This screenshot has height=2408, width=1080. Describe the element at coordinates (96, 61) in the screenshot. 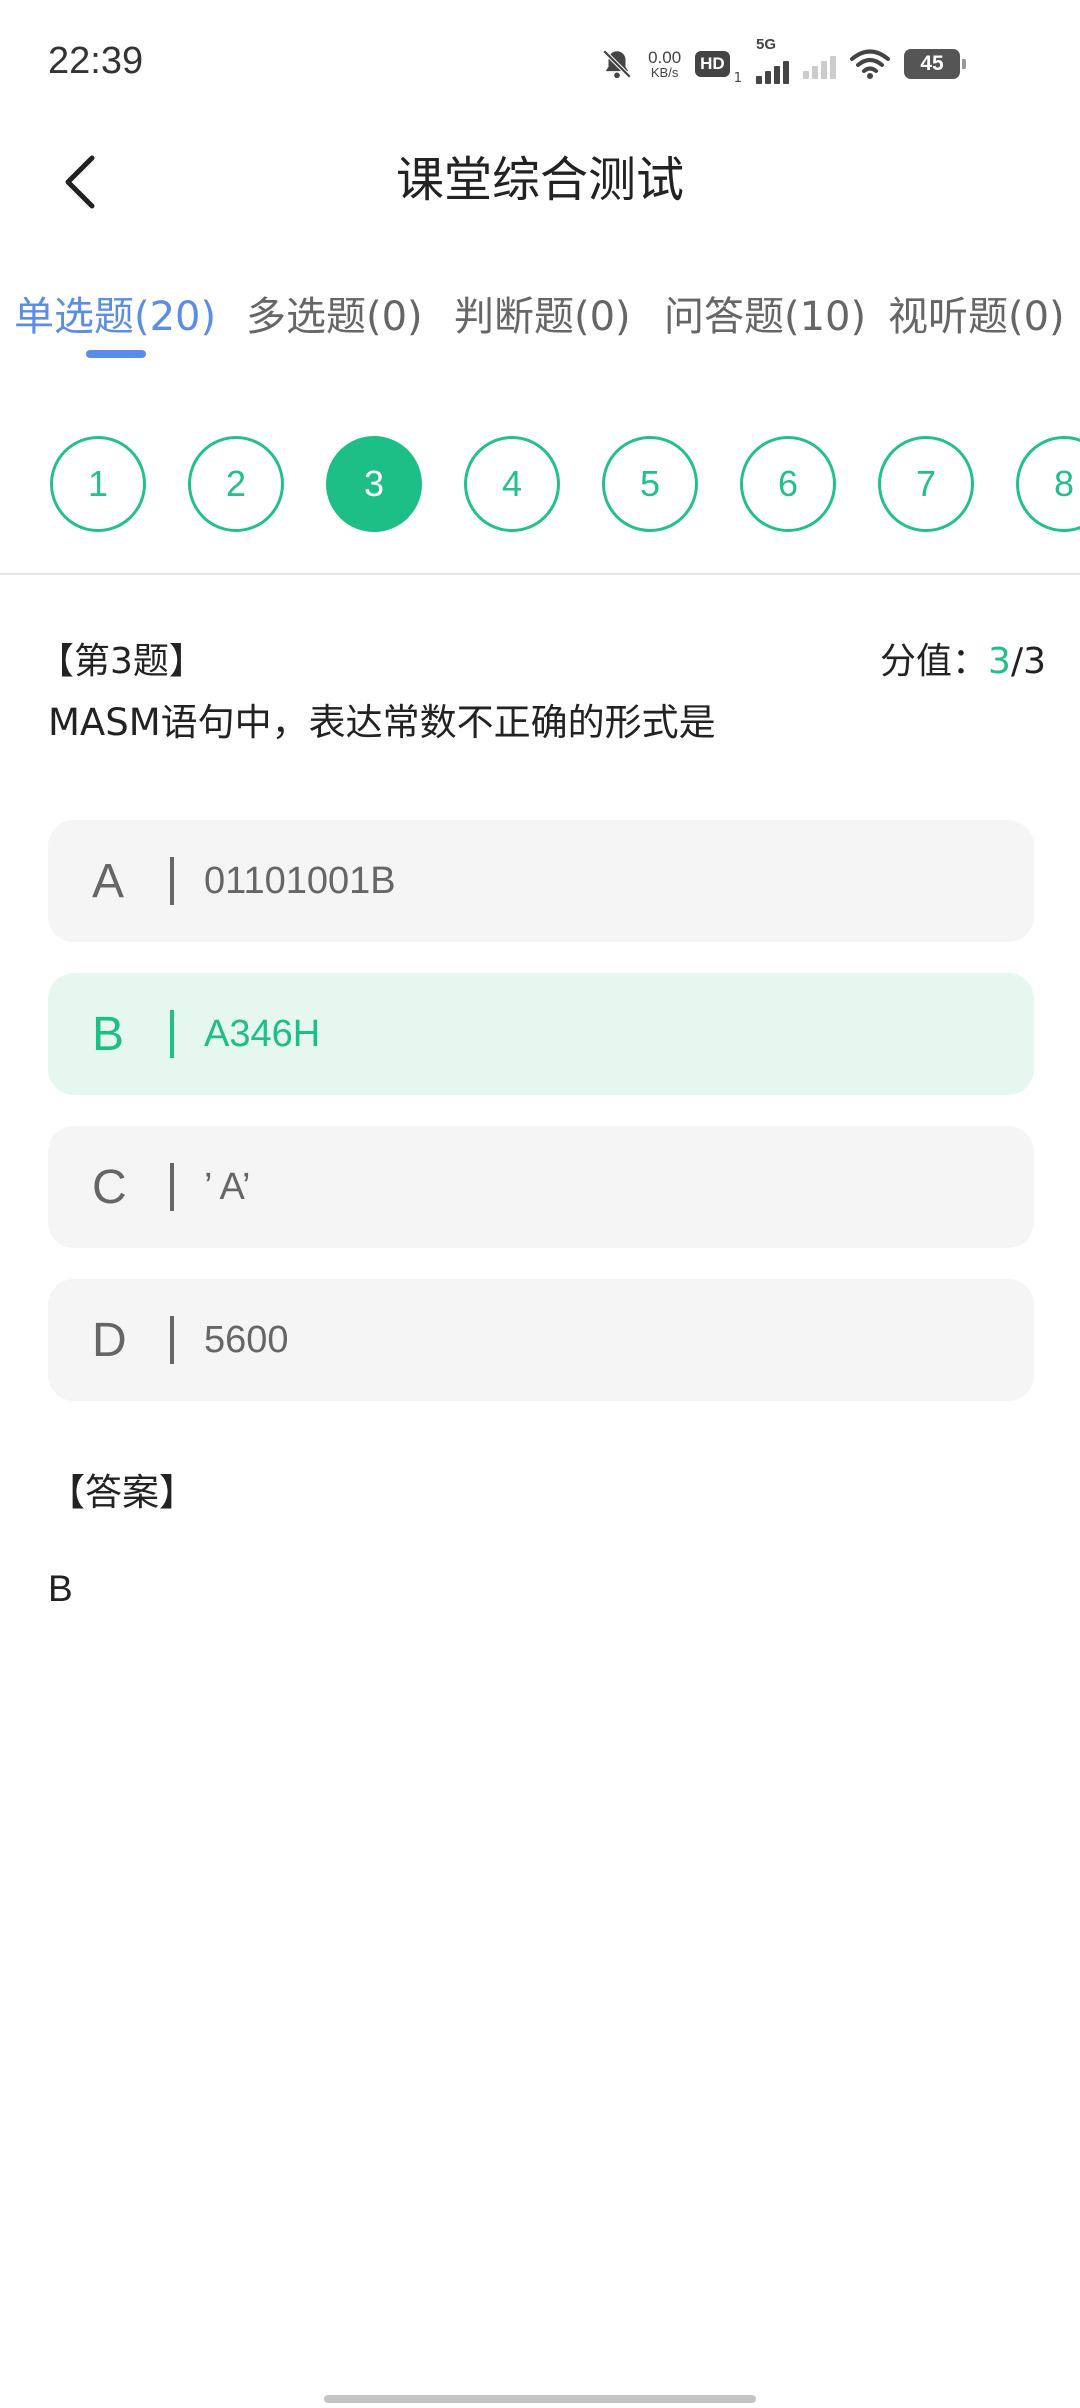

I see `status-time: 22:39` at that location.